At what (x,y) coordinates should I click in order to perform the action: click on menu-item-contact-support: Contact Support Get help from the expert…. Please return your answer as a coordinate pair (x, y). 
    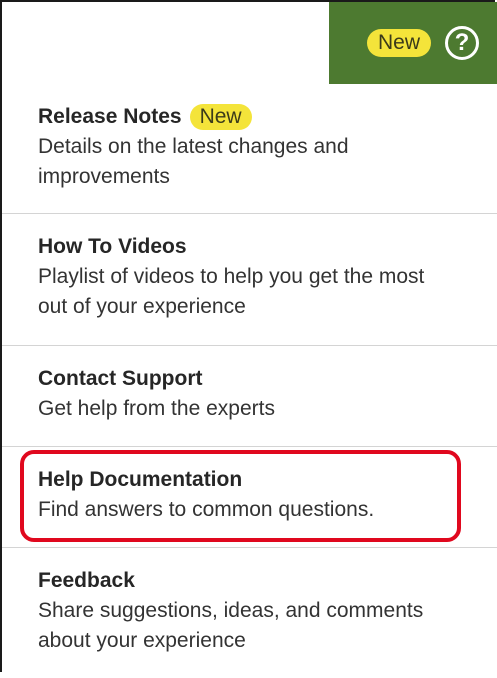
    Looking at the image, I should click on (249, 396).